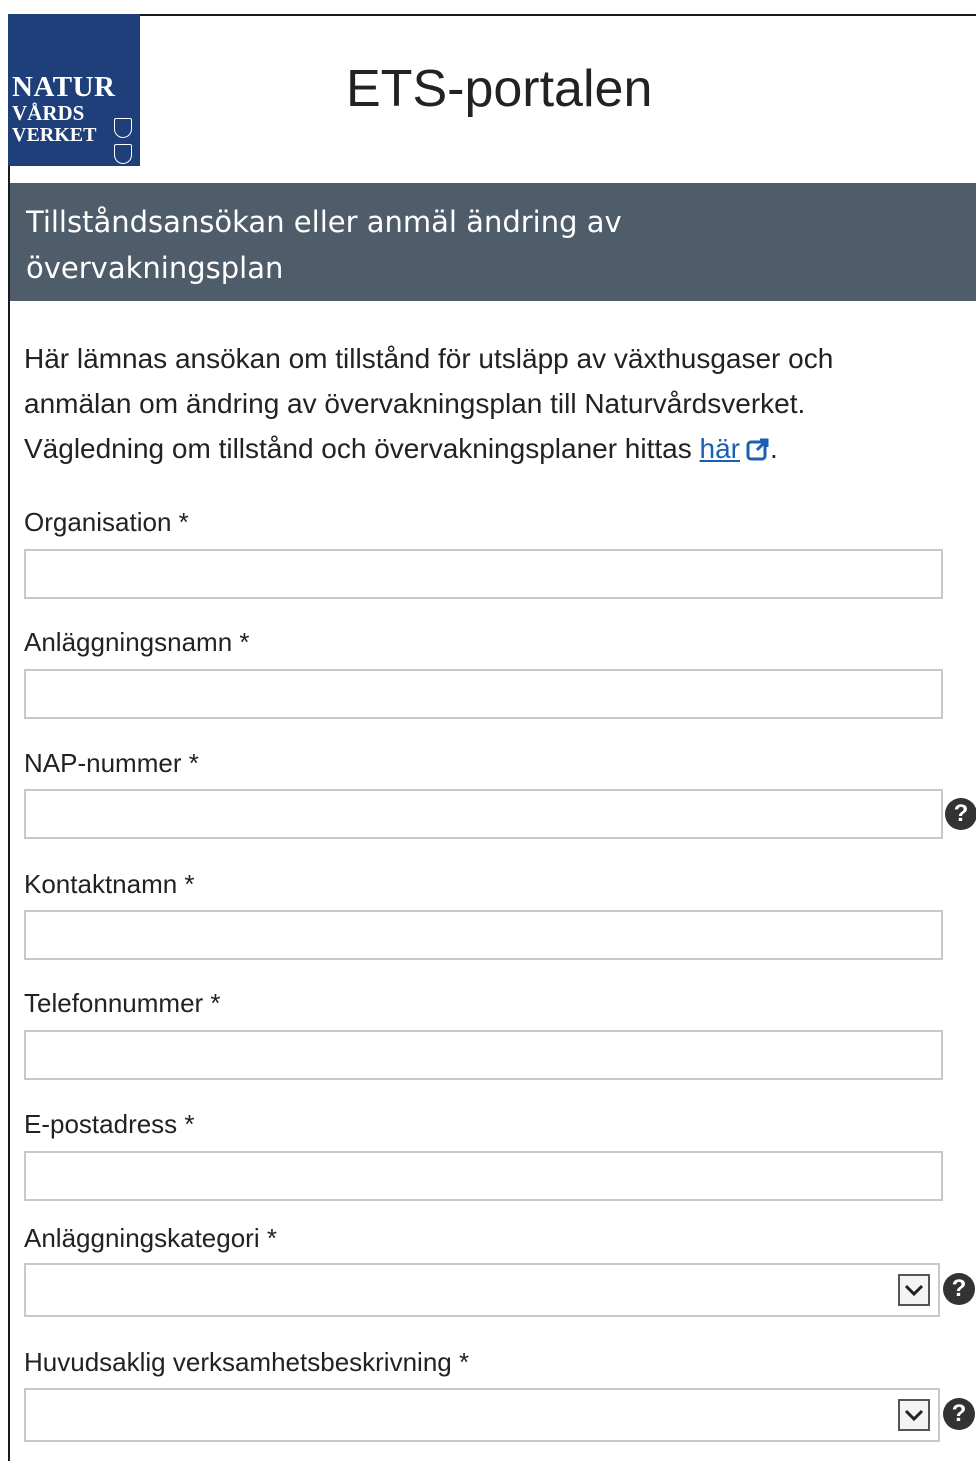 The height and width of the screenshot is (1461, 976). What do you see at coordinates (483, 814) in the screenshot?
I see `nap-nummer-input` at bounding box center [483, 814].